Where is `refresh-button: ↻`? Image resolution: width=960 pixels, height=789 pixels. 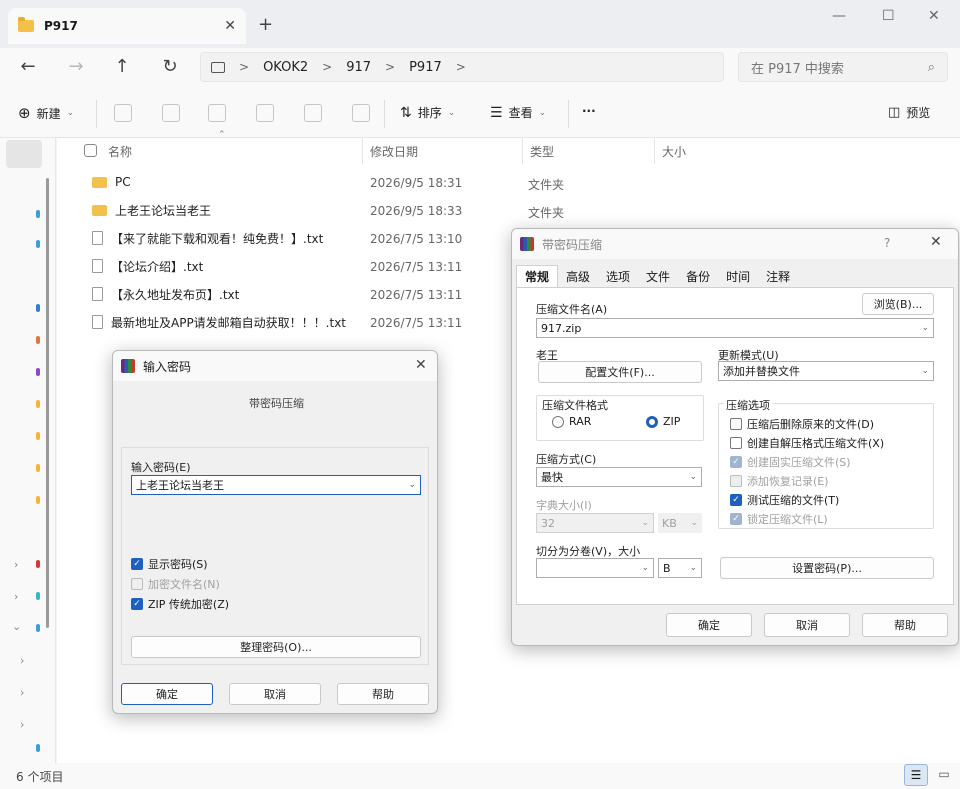
refresh-button: ↻ is located at coordinates (170, 66).